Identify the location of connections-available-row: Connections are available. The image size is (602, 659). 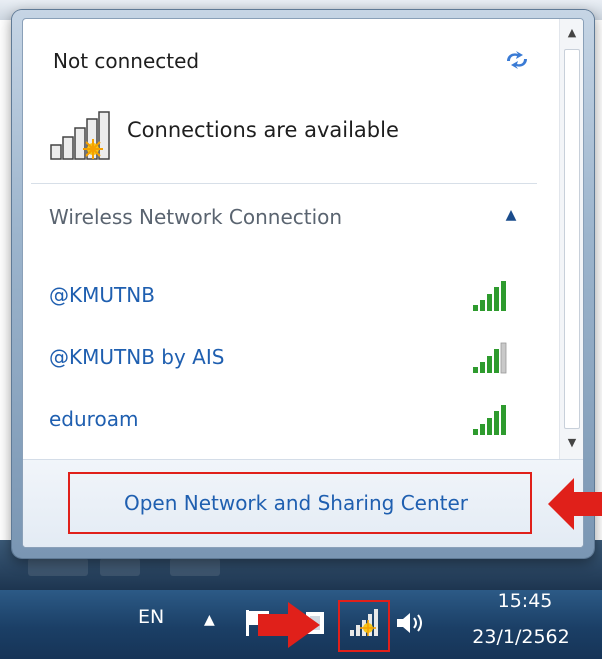
(249, 135).